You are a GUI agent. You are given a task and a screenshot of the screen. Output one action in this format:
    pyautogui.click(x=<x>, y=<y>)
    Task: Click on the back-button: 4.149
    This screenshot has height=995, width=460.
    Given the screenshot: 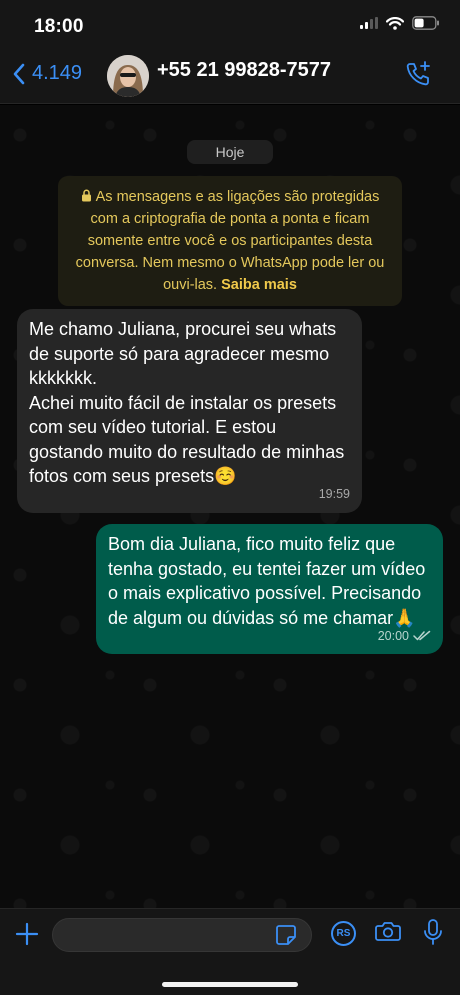 What is the action you would take?
    pyautogui.click(x=47, y=73)
    